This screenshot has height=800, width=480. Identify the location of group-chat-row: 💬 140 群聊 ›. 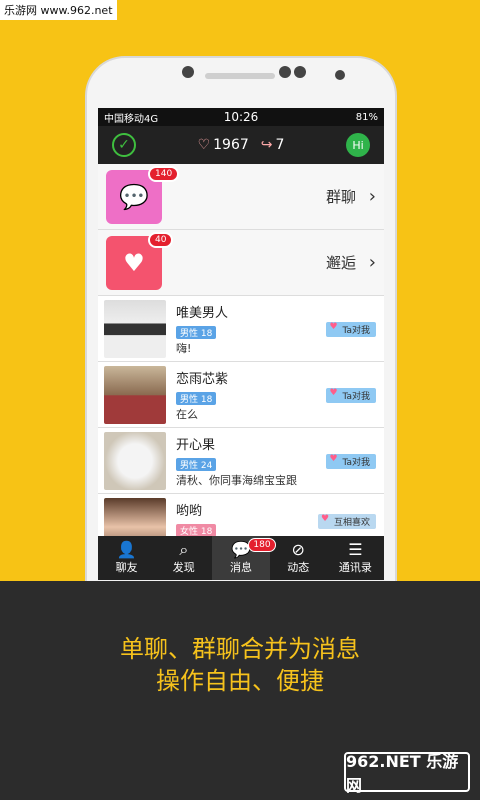
(241, 197).